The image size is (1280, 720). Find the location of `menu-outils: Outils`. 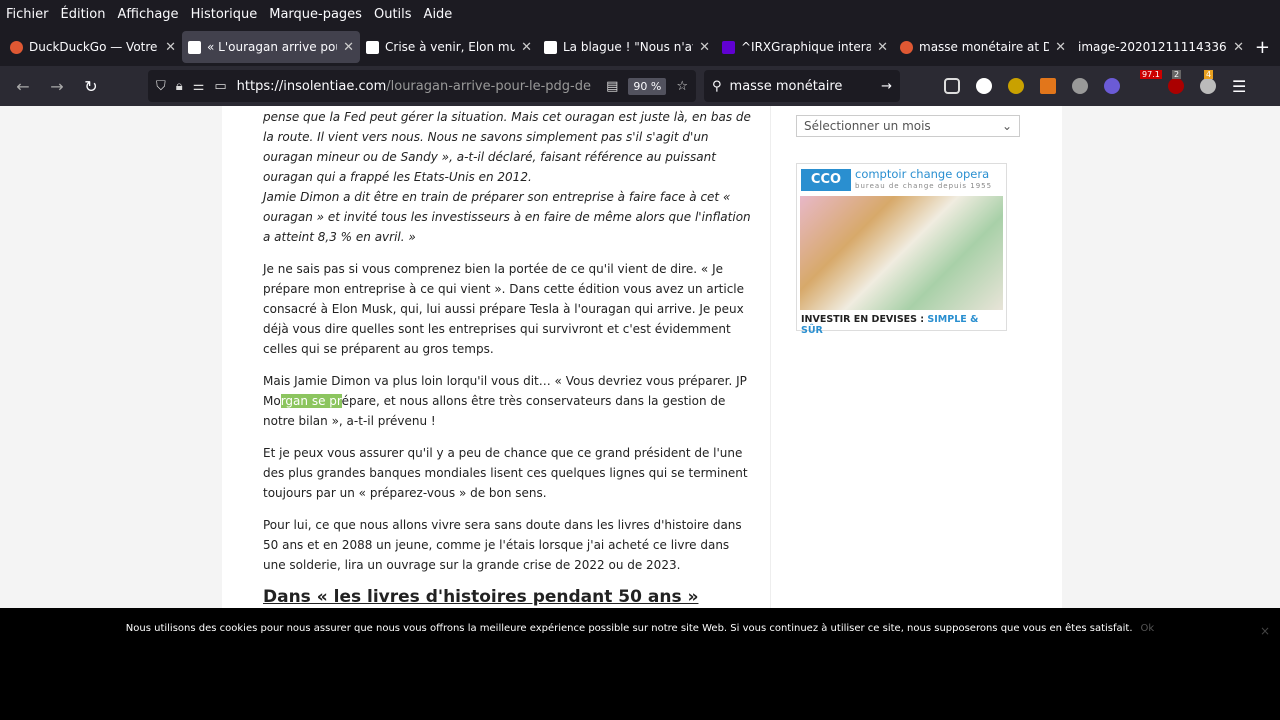

menu-outils: Outils is located at coordinates (393, 14).